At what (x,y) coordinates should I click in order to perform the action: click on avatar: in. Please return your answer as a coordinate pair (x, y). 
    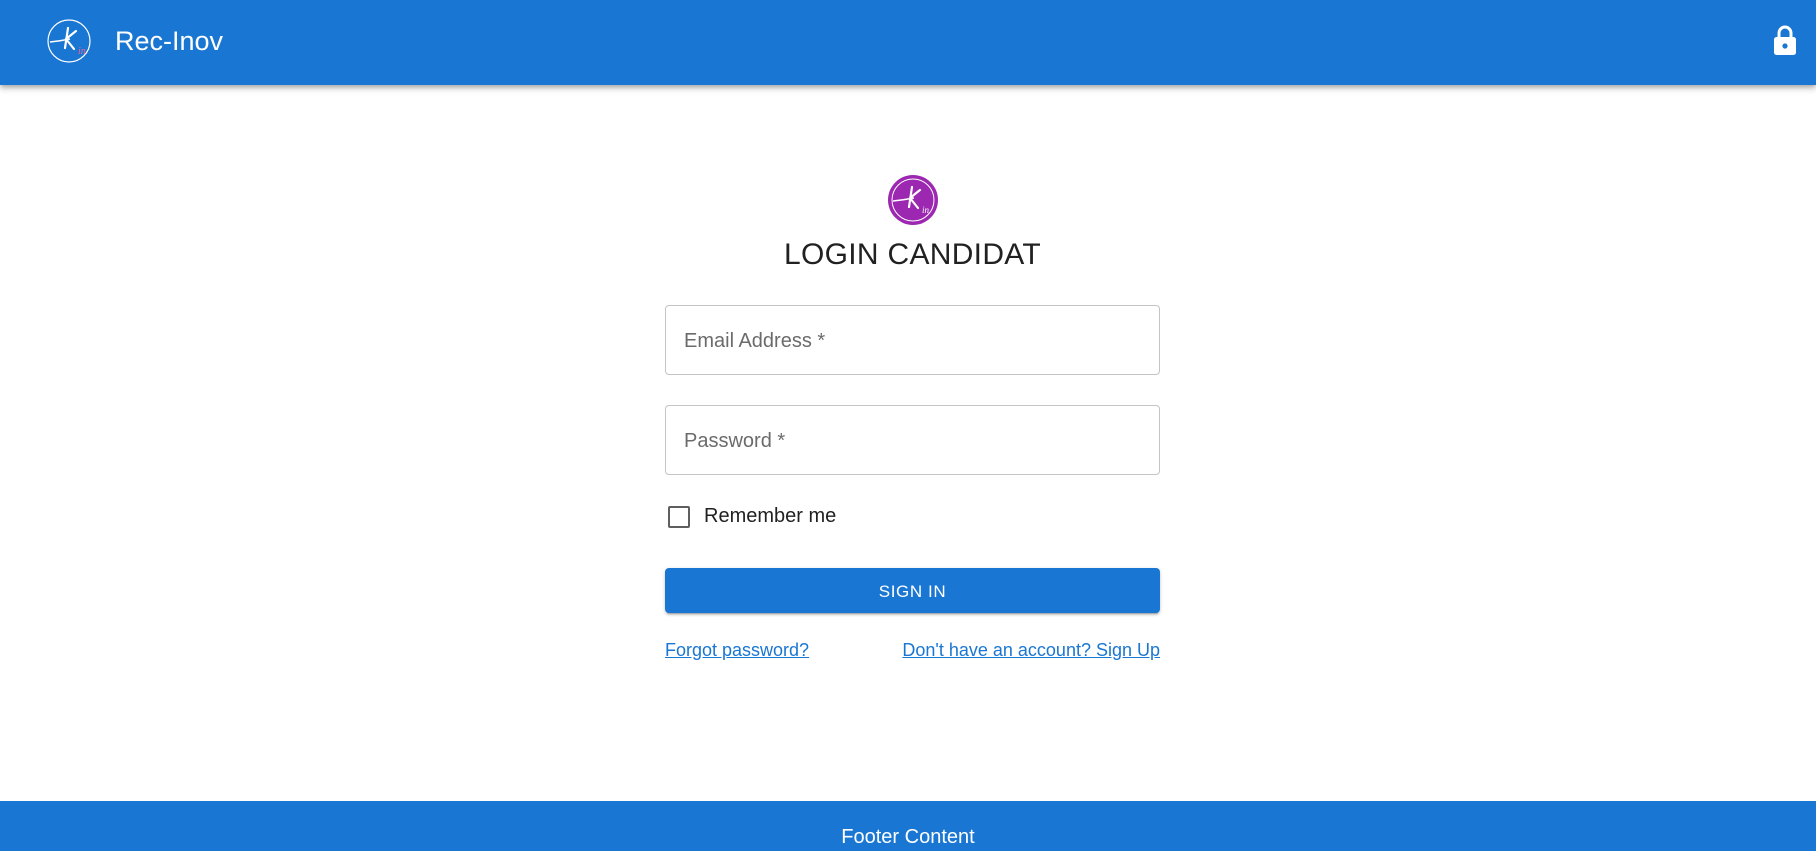
    Looking at the image, I should click on (913, 200).